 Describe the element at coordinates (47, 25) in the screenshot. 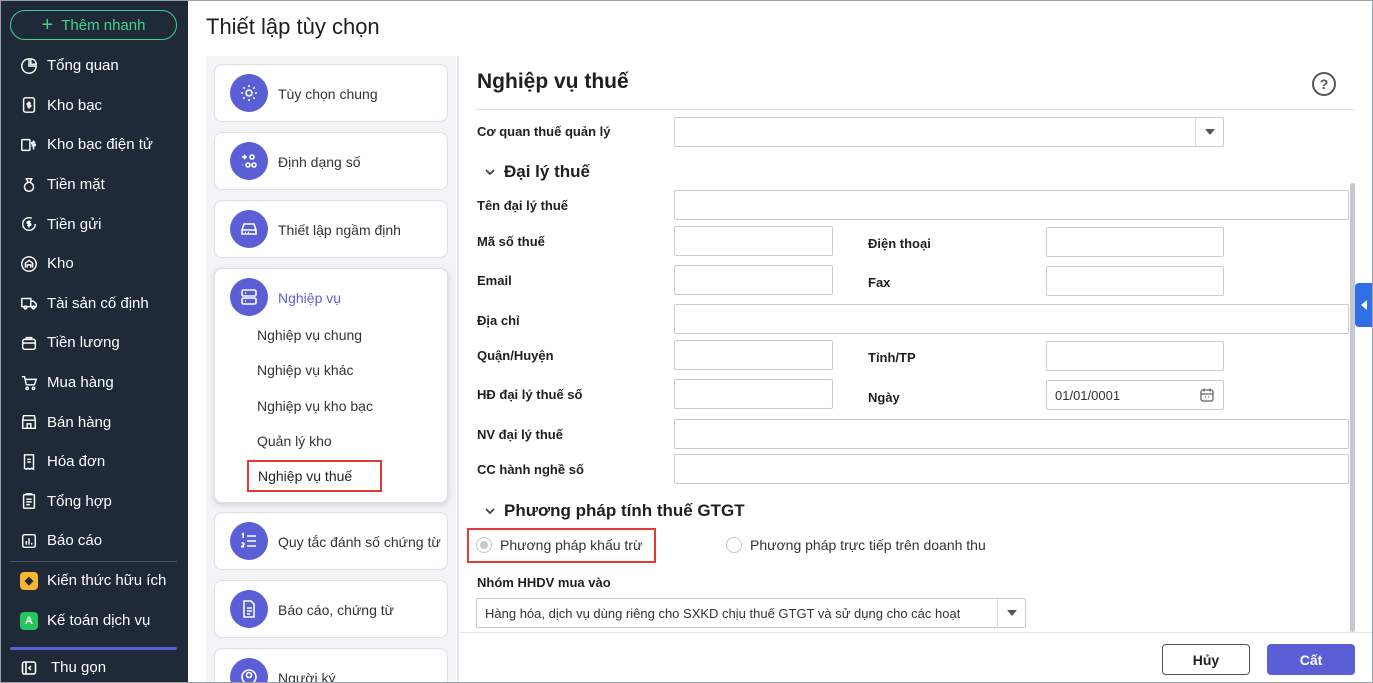

I see `plus-icon: +` at that location.